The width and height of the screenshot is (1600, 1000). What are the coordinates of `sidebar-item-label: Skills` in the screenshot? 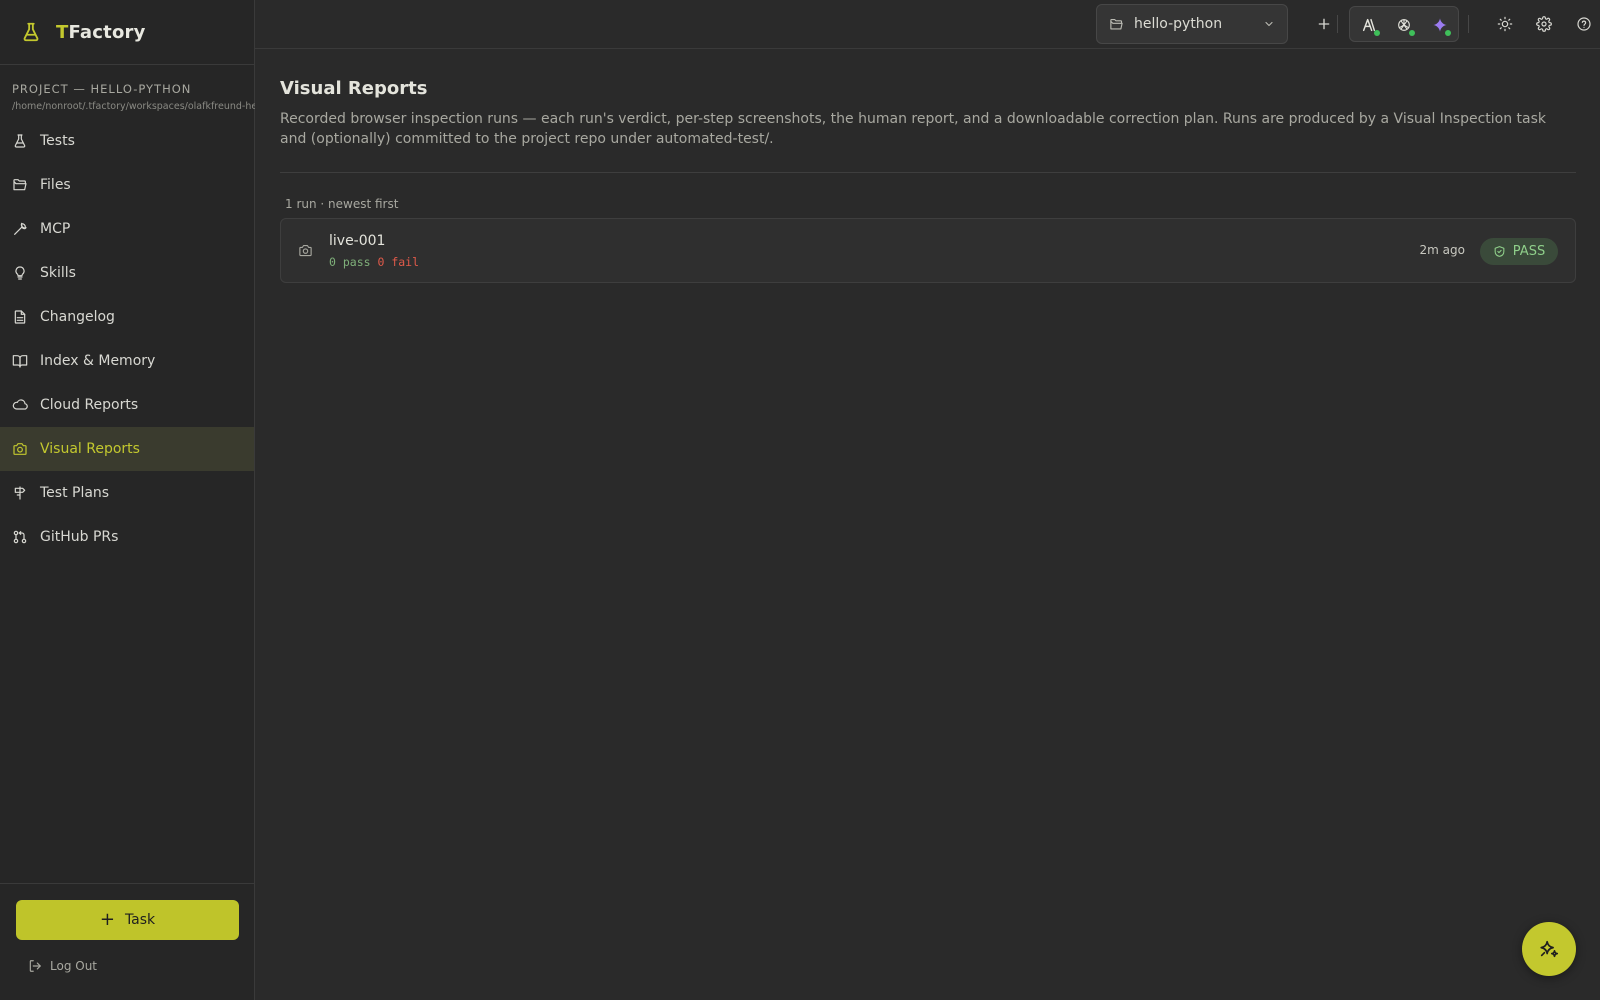 It's located at (58, 273).